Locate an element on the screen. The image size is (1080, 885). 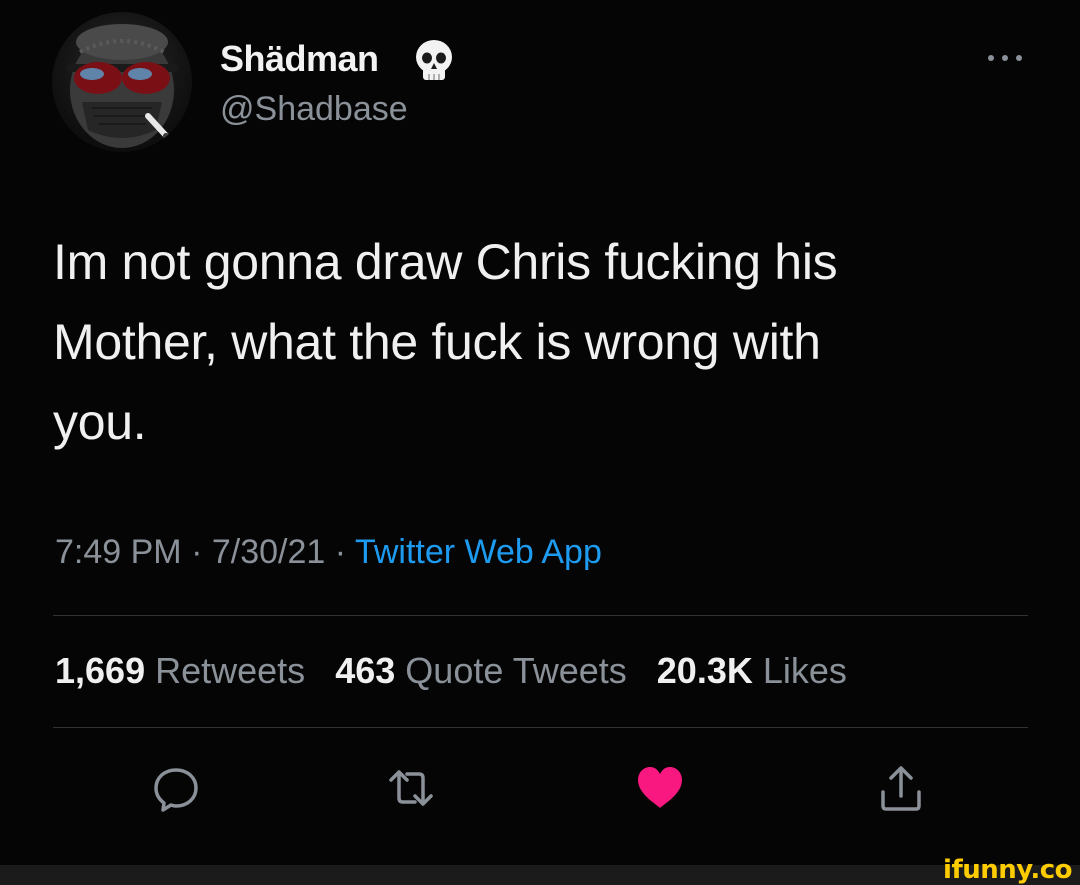
retweets-stat: 1,669 Retweets is located at coordinates (180, 670).